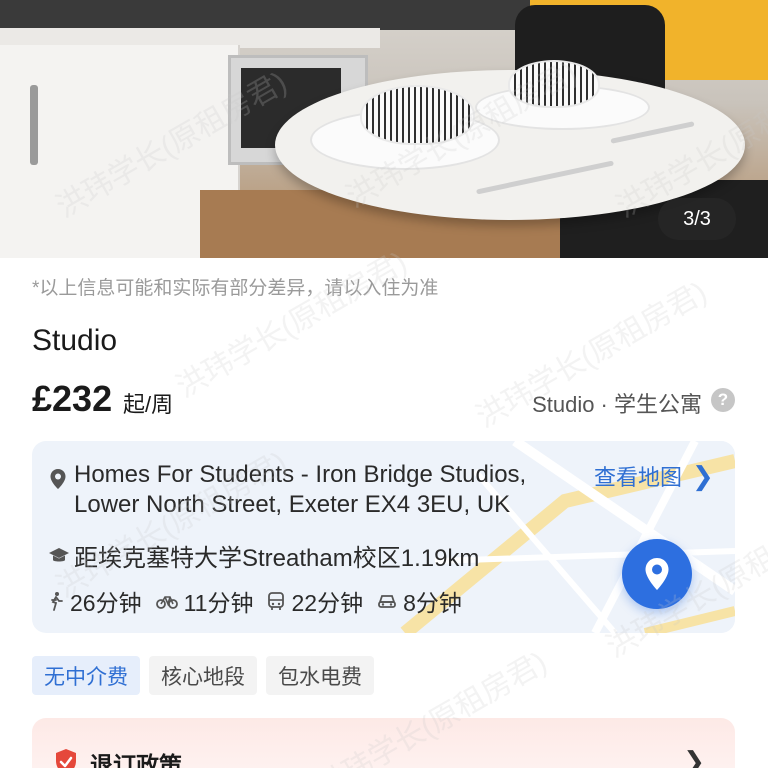  I want to click on travel-car: 8分钟, so click(419, 601).